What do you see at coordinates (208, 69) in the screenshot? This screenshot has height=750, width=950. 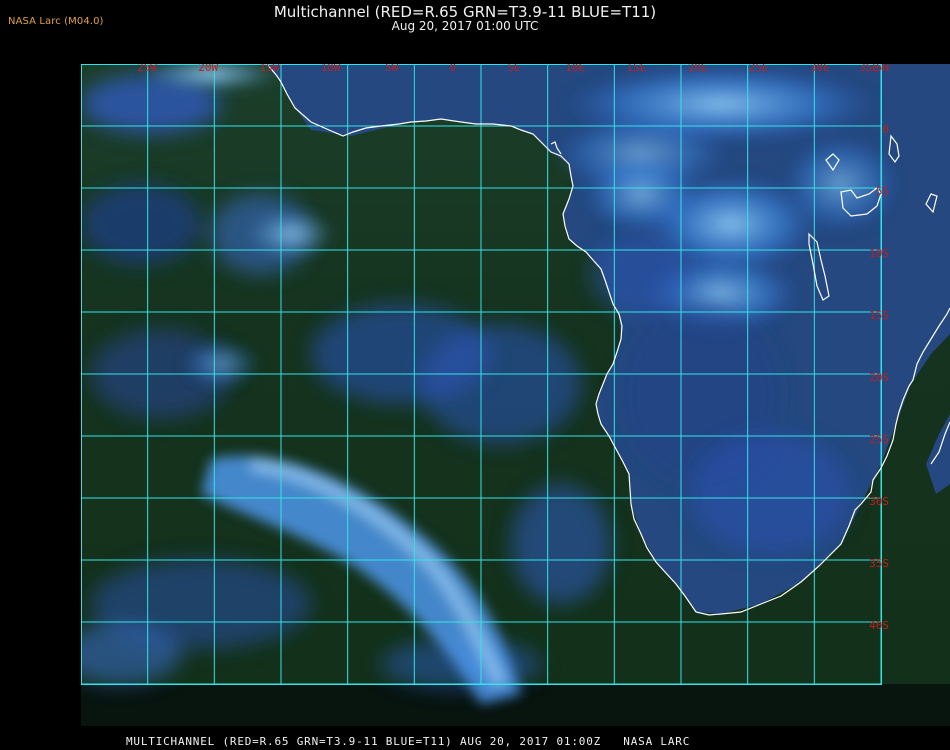 I see `longitude-label: 20W` at bounding box center [208, 69].